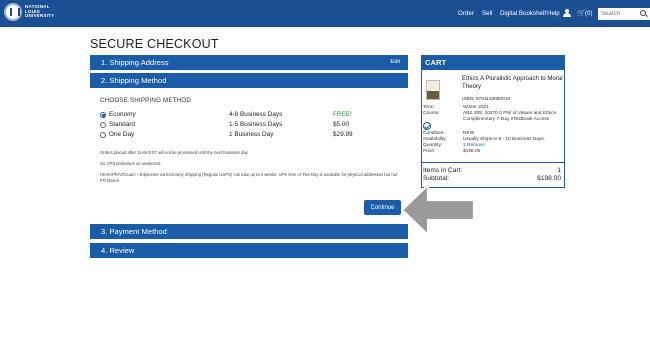  Describe the element at coordinates (341, 124) in the screenshot. I see `option-price: $5.00` at that location.